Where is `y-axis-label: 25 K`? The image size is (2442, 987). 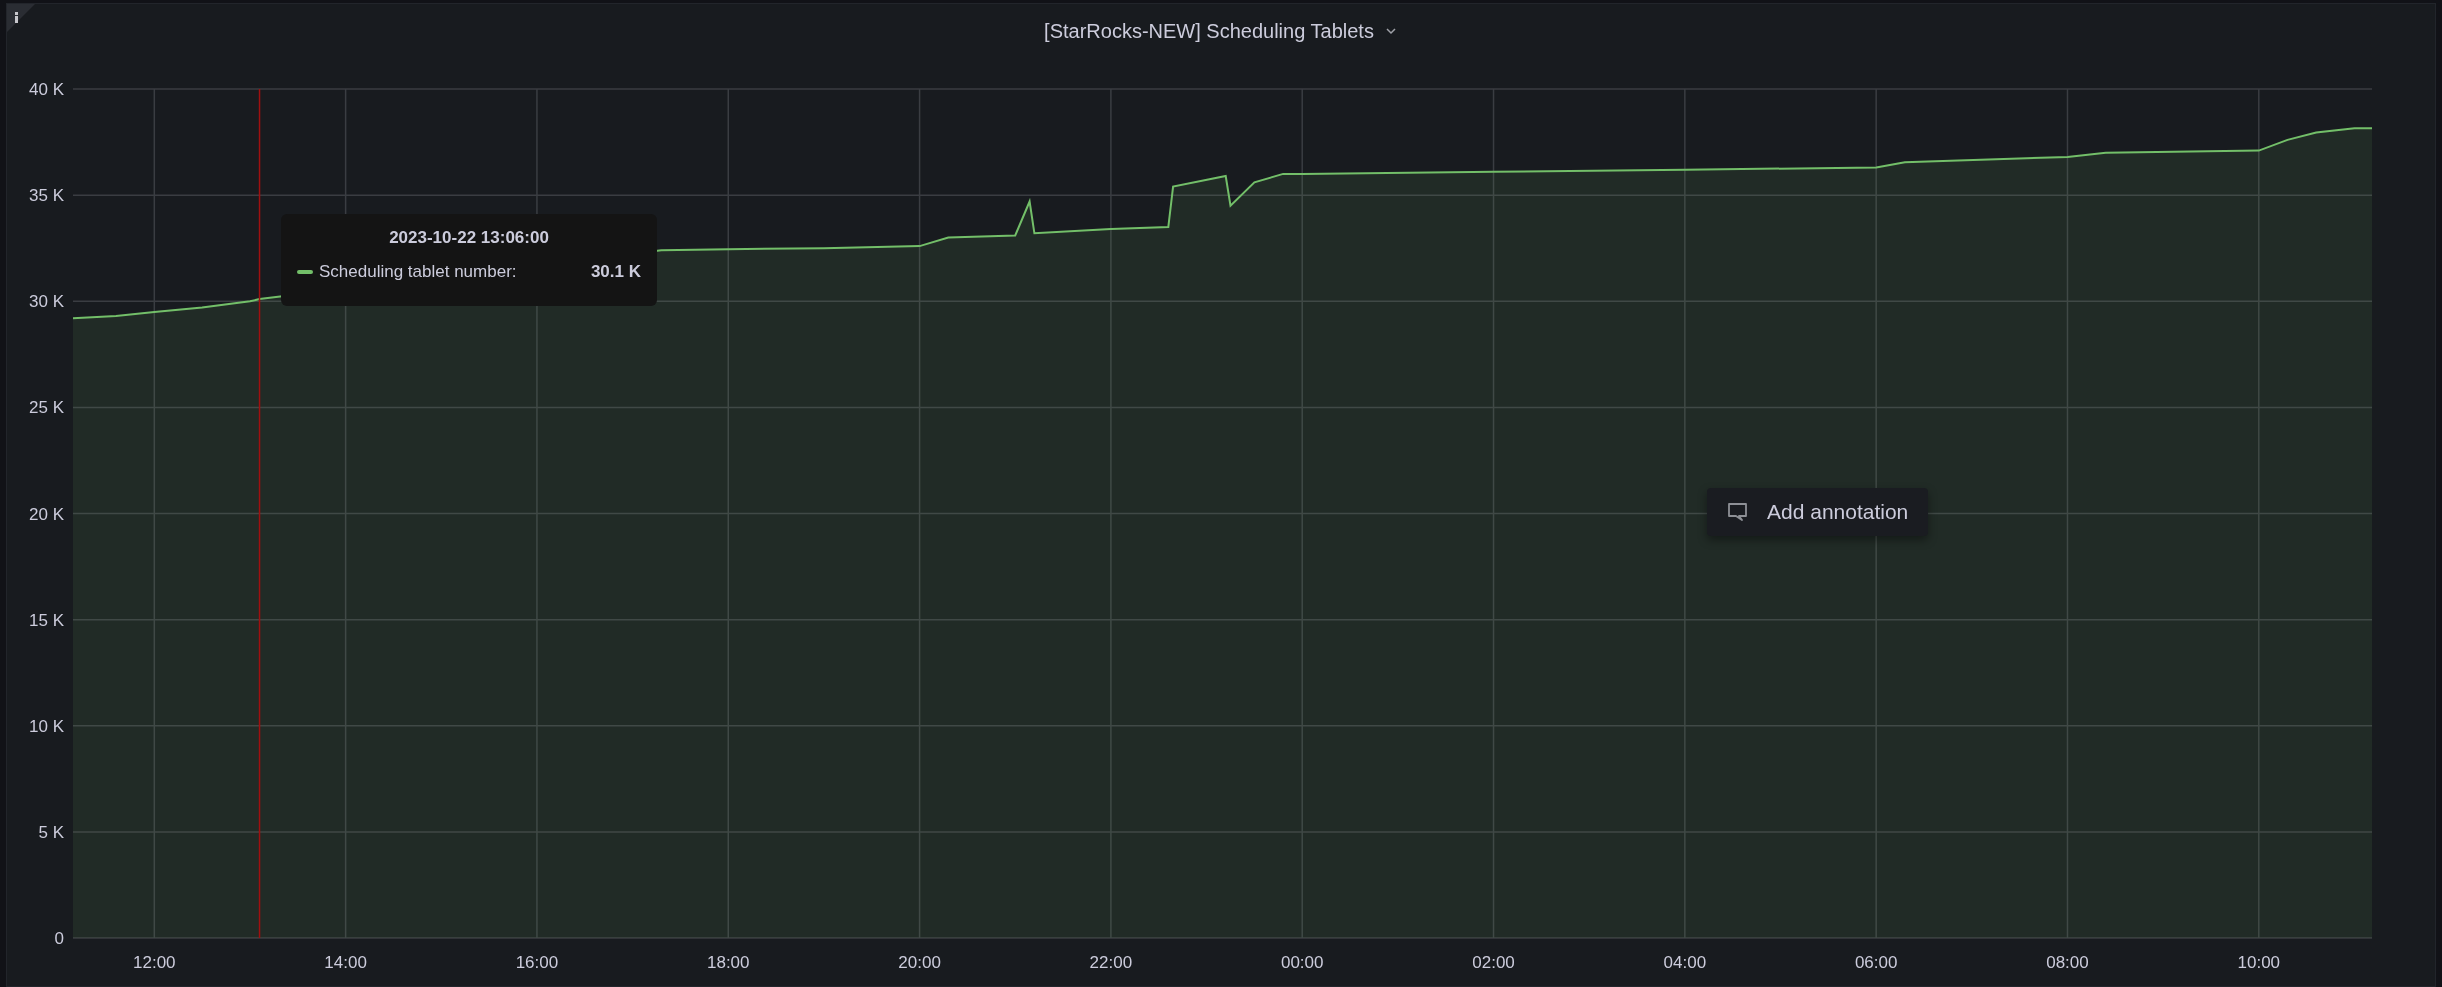
y-axis-label: 25 K is located at coordinates (46, 408).